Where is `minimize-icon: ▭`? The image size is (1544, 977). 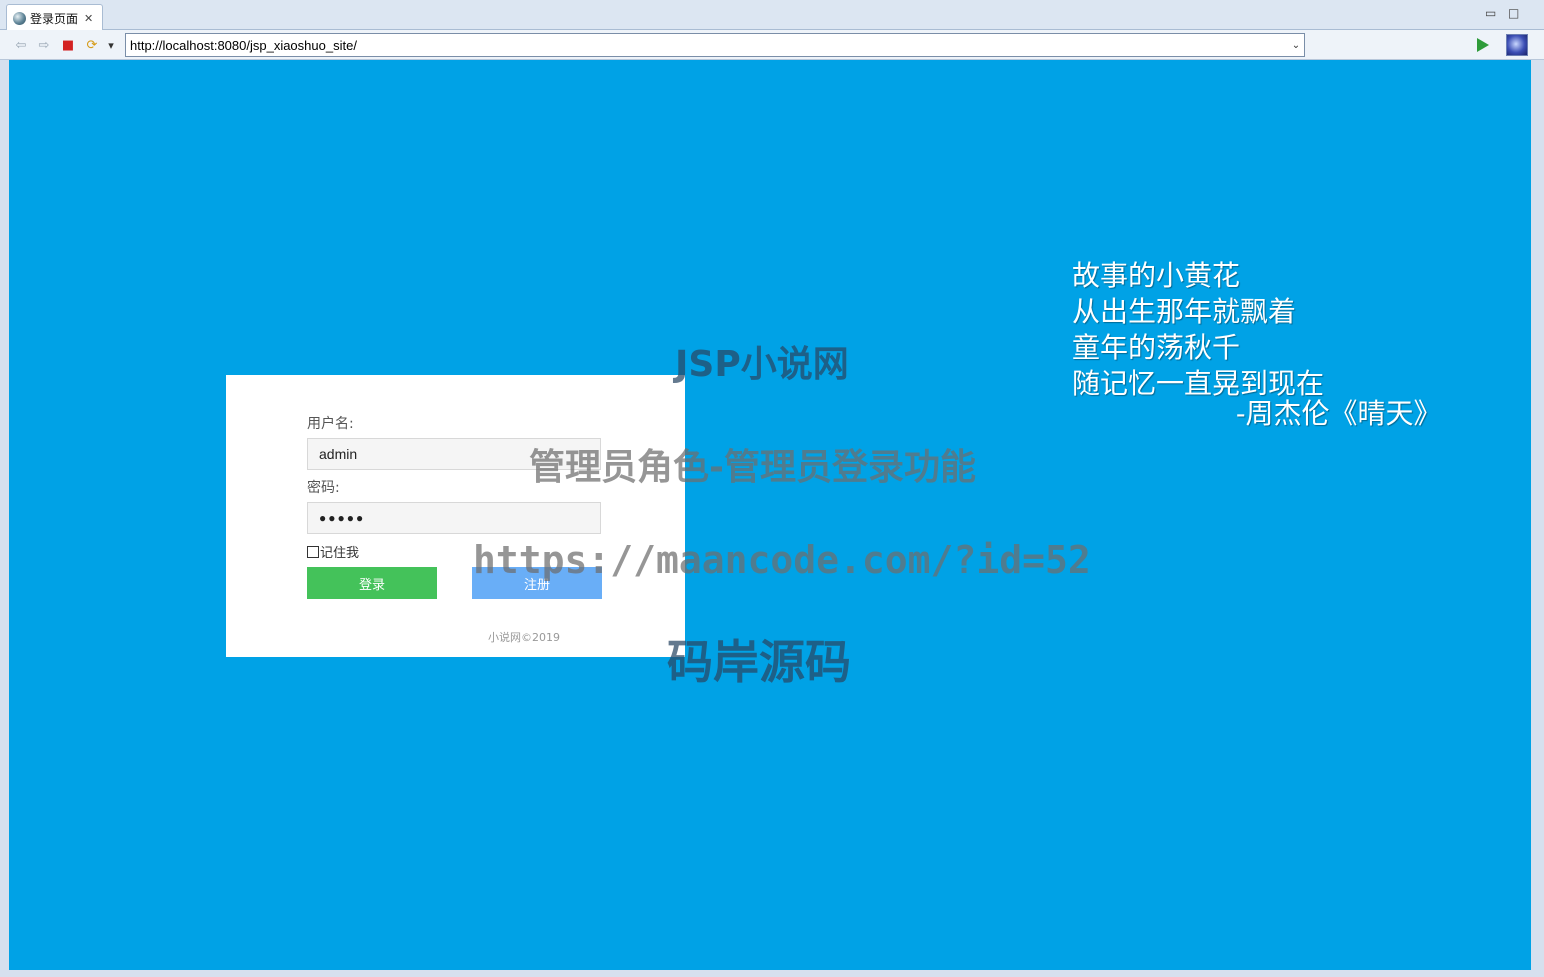
minimize-icon: ▭ is located at coordinates (1490, 13).